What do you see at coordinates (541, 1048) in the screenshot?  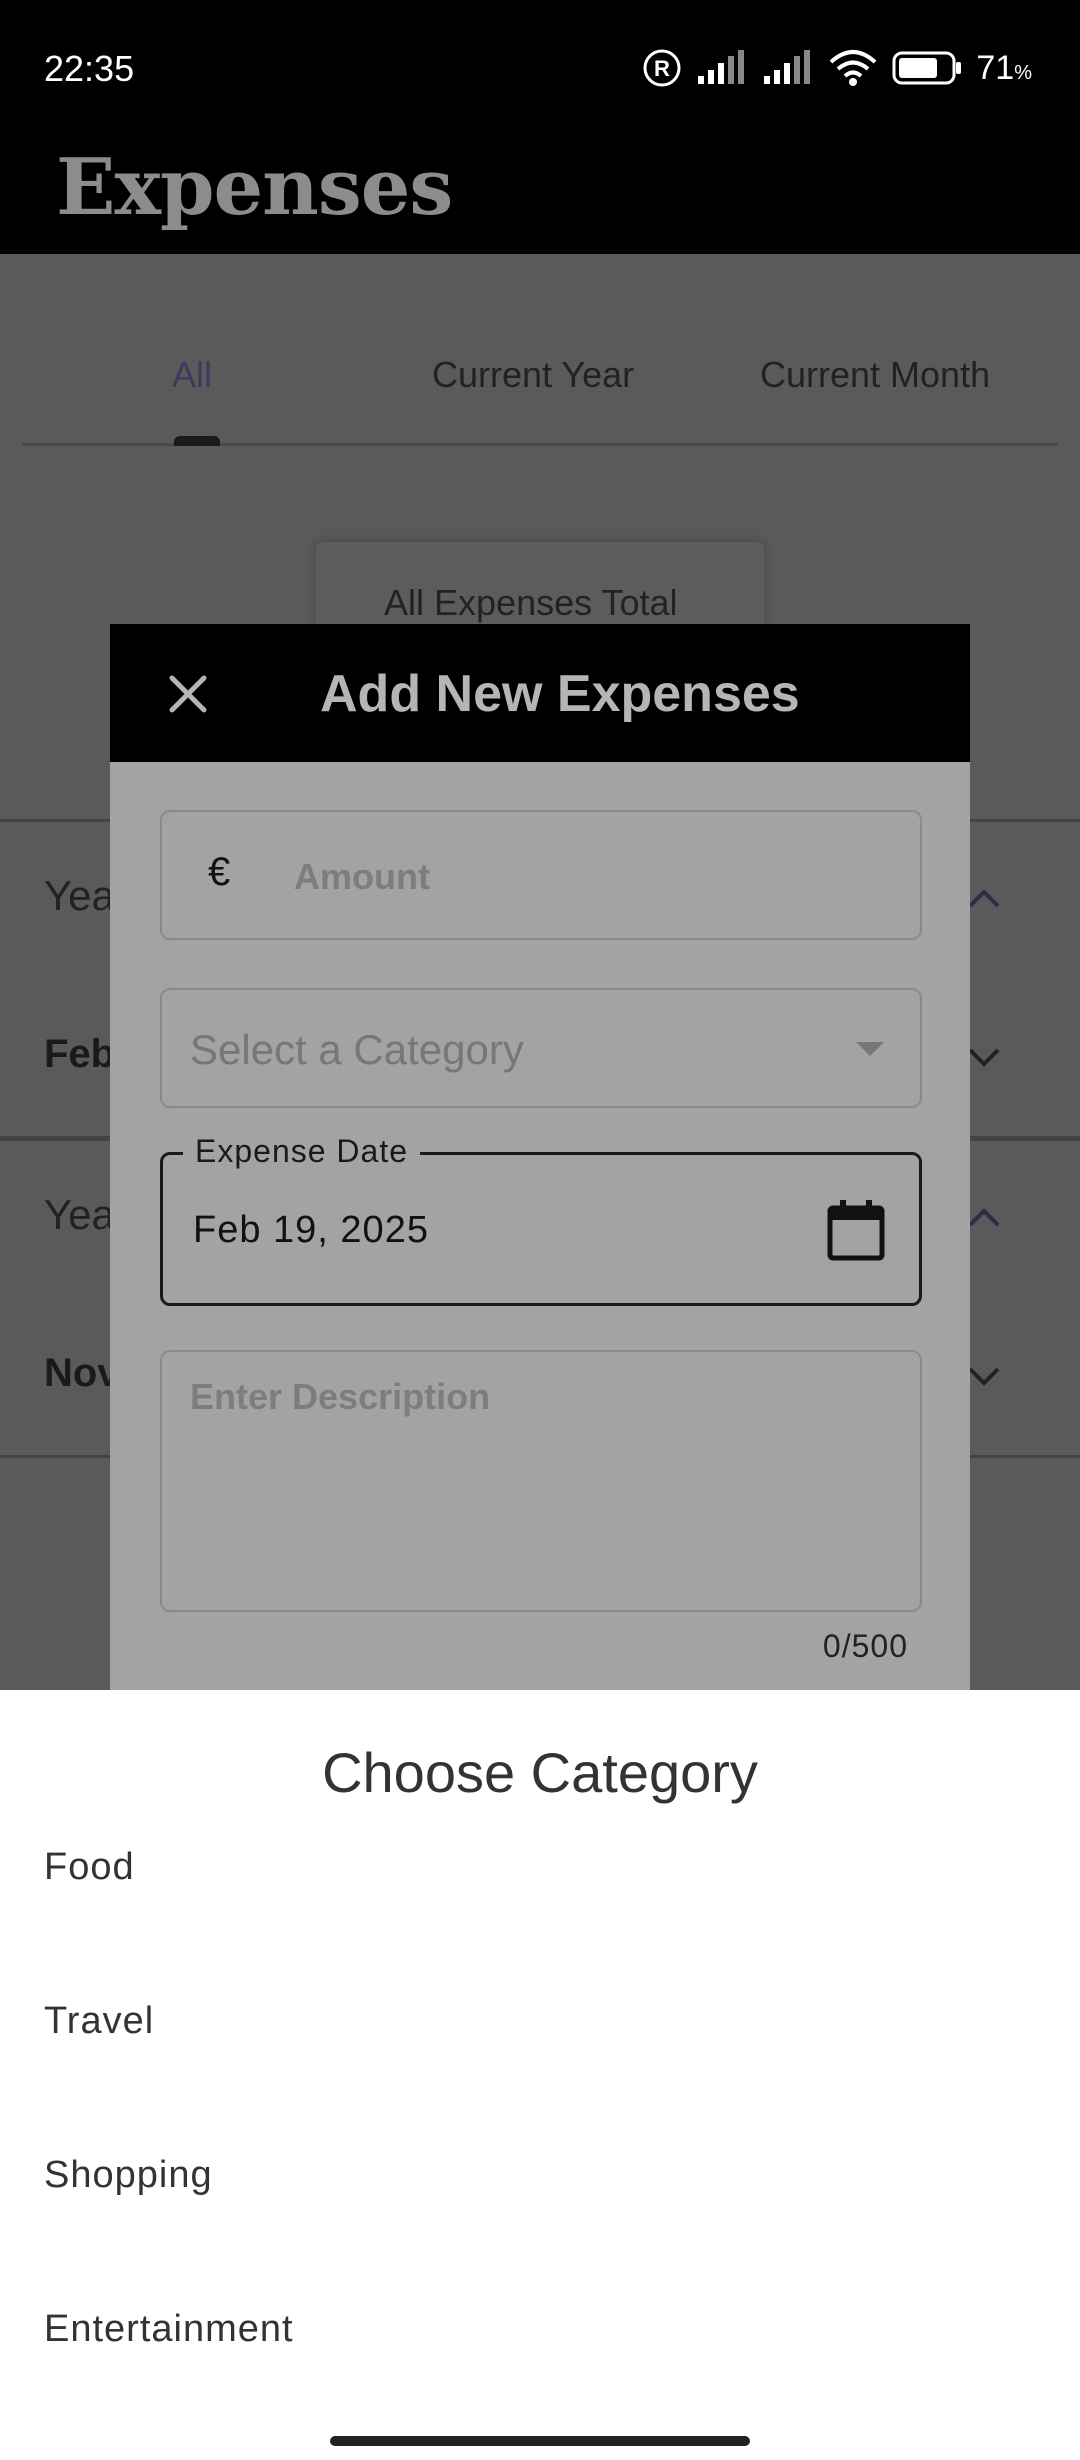 I see `category-select: Select a Category` at bounding box center [541, 1048].